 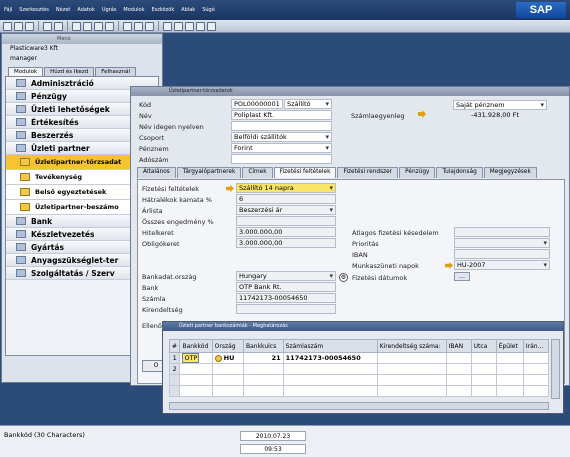 What do you see at coordinates (7, 26) in the screenshot?
I see `print-icon` at bounding box center [7, 26].